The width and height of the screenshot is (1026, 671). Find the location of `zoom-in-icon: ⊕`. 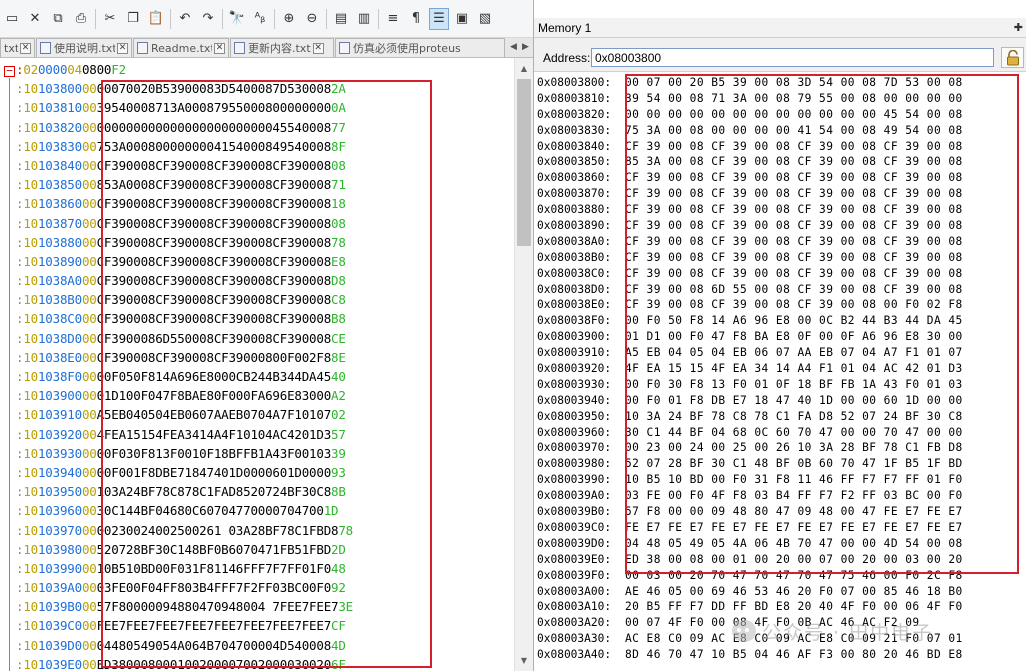

zoom-in-icon: ⊕ is located at coordinates (289, 19).